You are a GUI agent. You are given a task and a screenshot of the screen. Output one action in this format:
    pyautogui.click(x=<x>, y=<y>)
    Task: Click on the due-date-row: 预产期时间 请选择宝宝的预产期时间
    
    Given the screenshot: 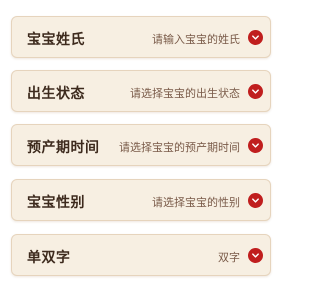 What is the action you would take?
    pyautogui.click(x=141, y=145)
    